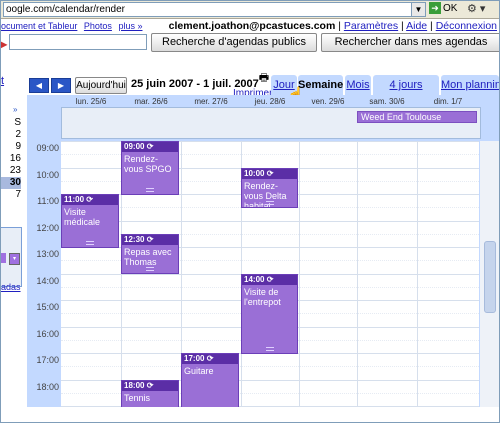  Describe the element at coordinates (11, 147) in the screenshot. I see `mini-calendar-day: 9` at that location.